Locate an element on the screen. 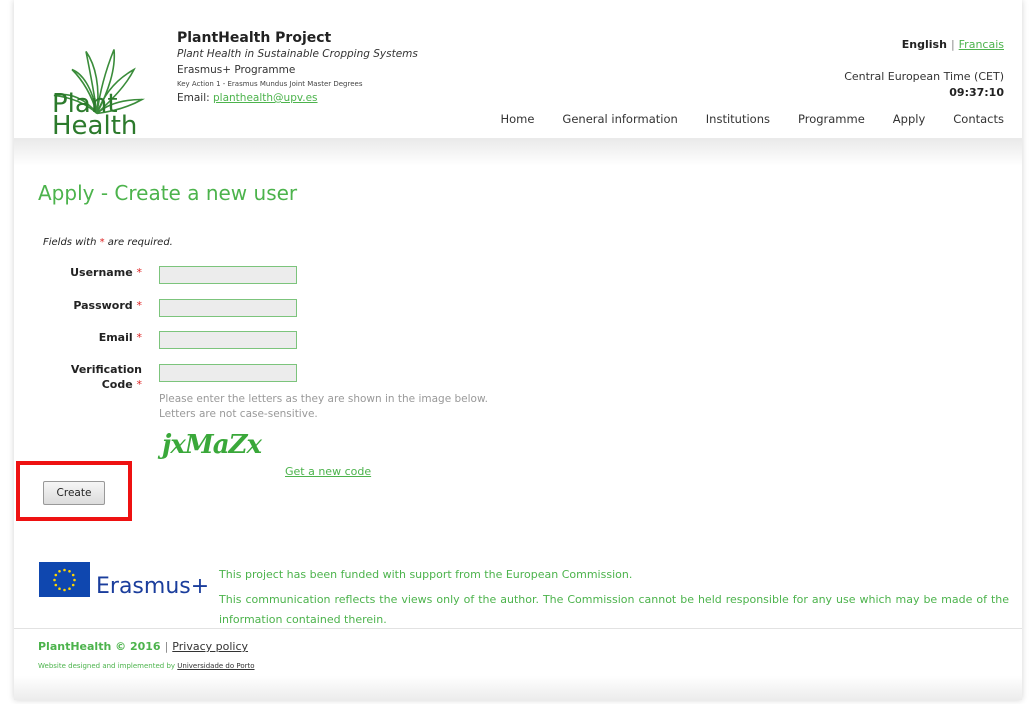  required-suffix: are required. is located at coordinates (138, 242).